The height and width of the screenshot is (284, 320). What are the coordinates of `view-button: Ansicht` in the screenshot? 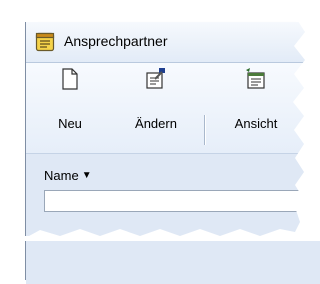 It's located at (256, 108).